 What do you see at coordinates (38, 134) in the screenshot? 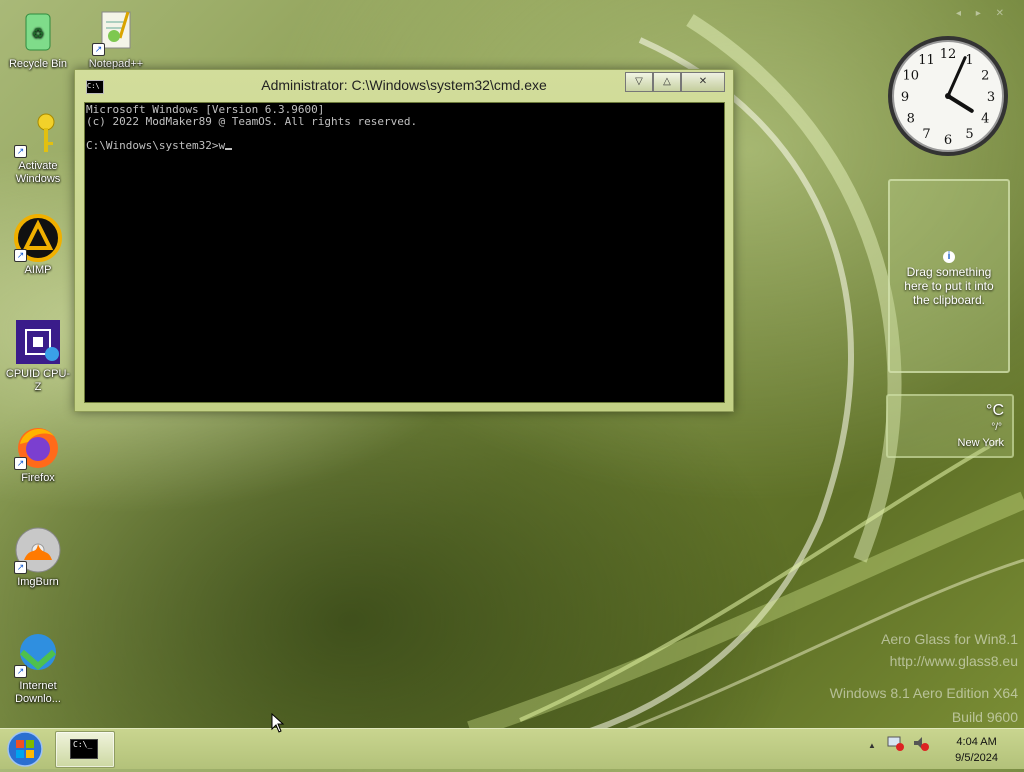
I see `key-icon: ↗` at bounding box center [38, 134].